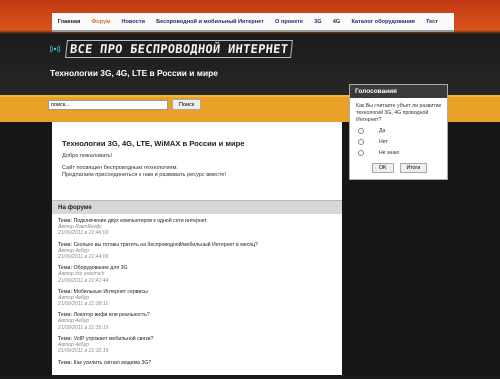  Describe the element at coordinates (111, 292) in the screenshot. I see `forum-post-title: Мобильные Интернет сервисы` at that location.